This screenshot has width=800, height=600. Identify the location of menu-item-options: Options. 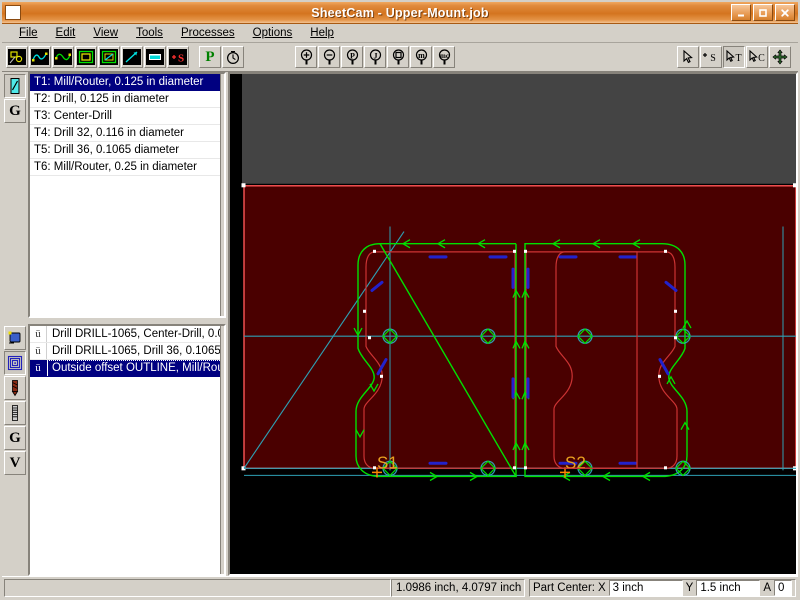
(273, 33).